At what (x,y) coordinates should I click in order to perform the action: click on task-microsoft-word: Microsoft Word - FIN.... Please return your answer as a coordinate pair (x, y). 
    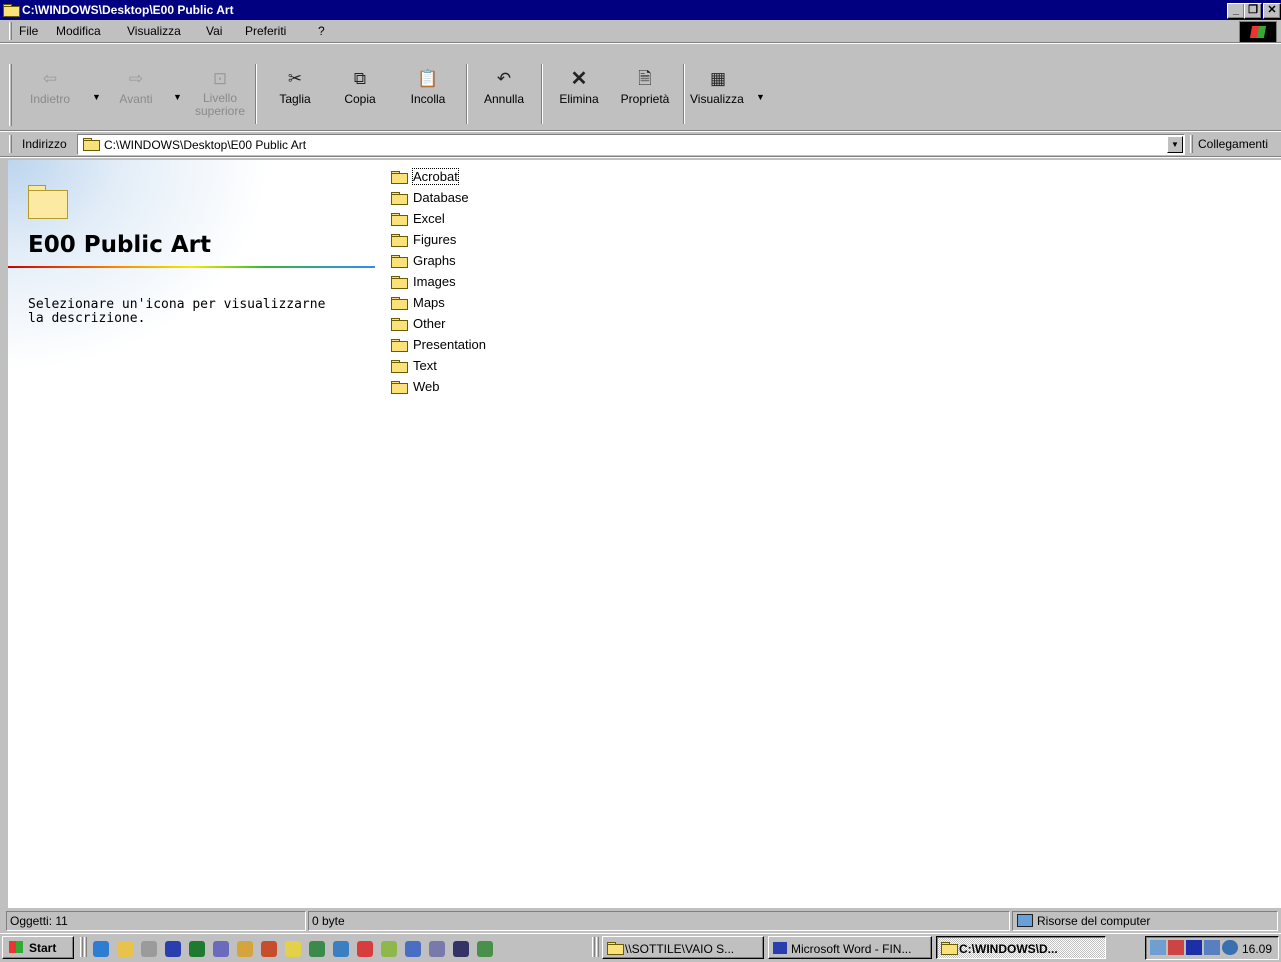
    Looking at the image, I should click on (850, 947).